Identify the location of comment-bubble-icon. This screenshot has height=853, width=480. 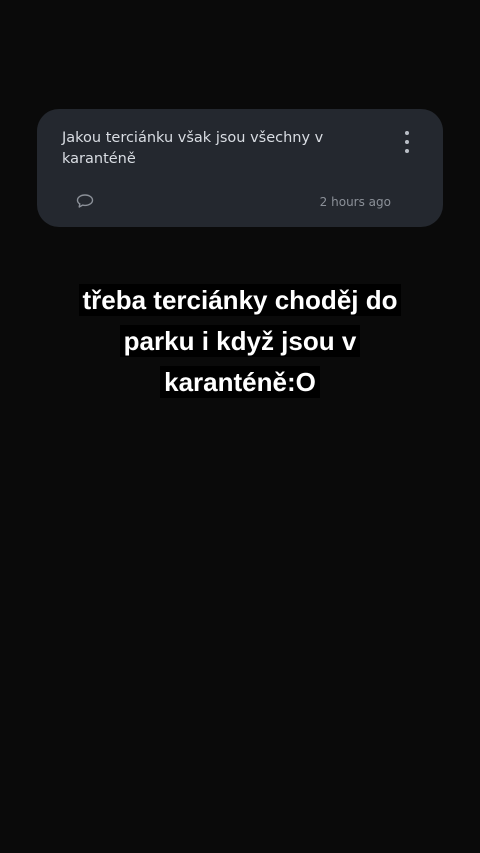
(85, 201).